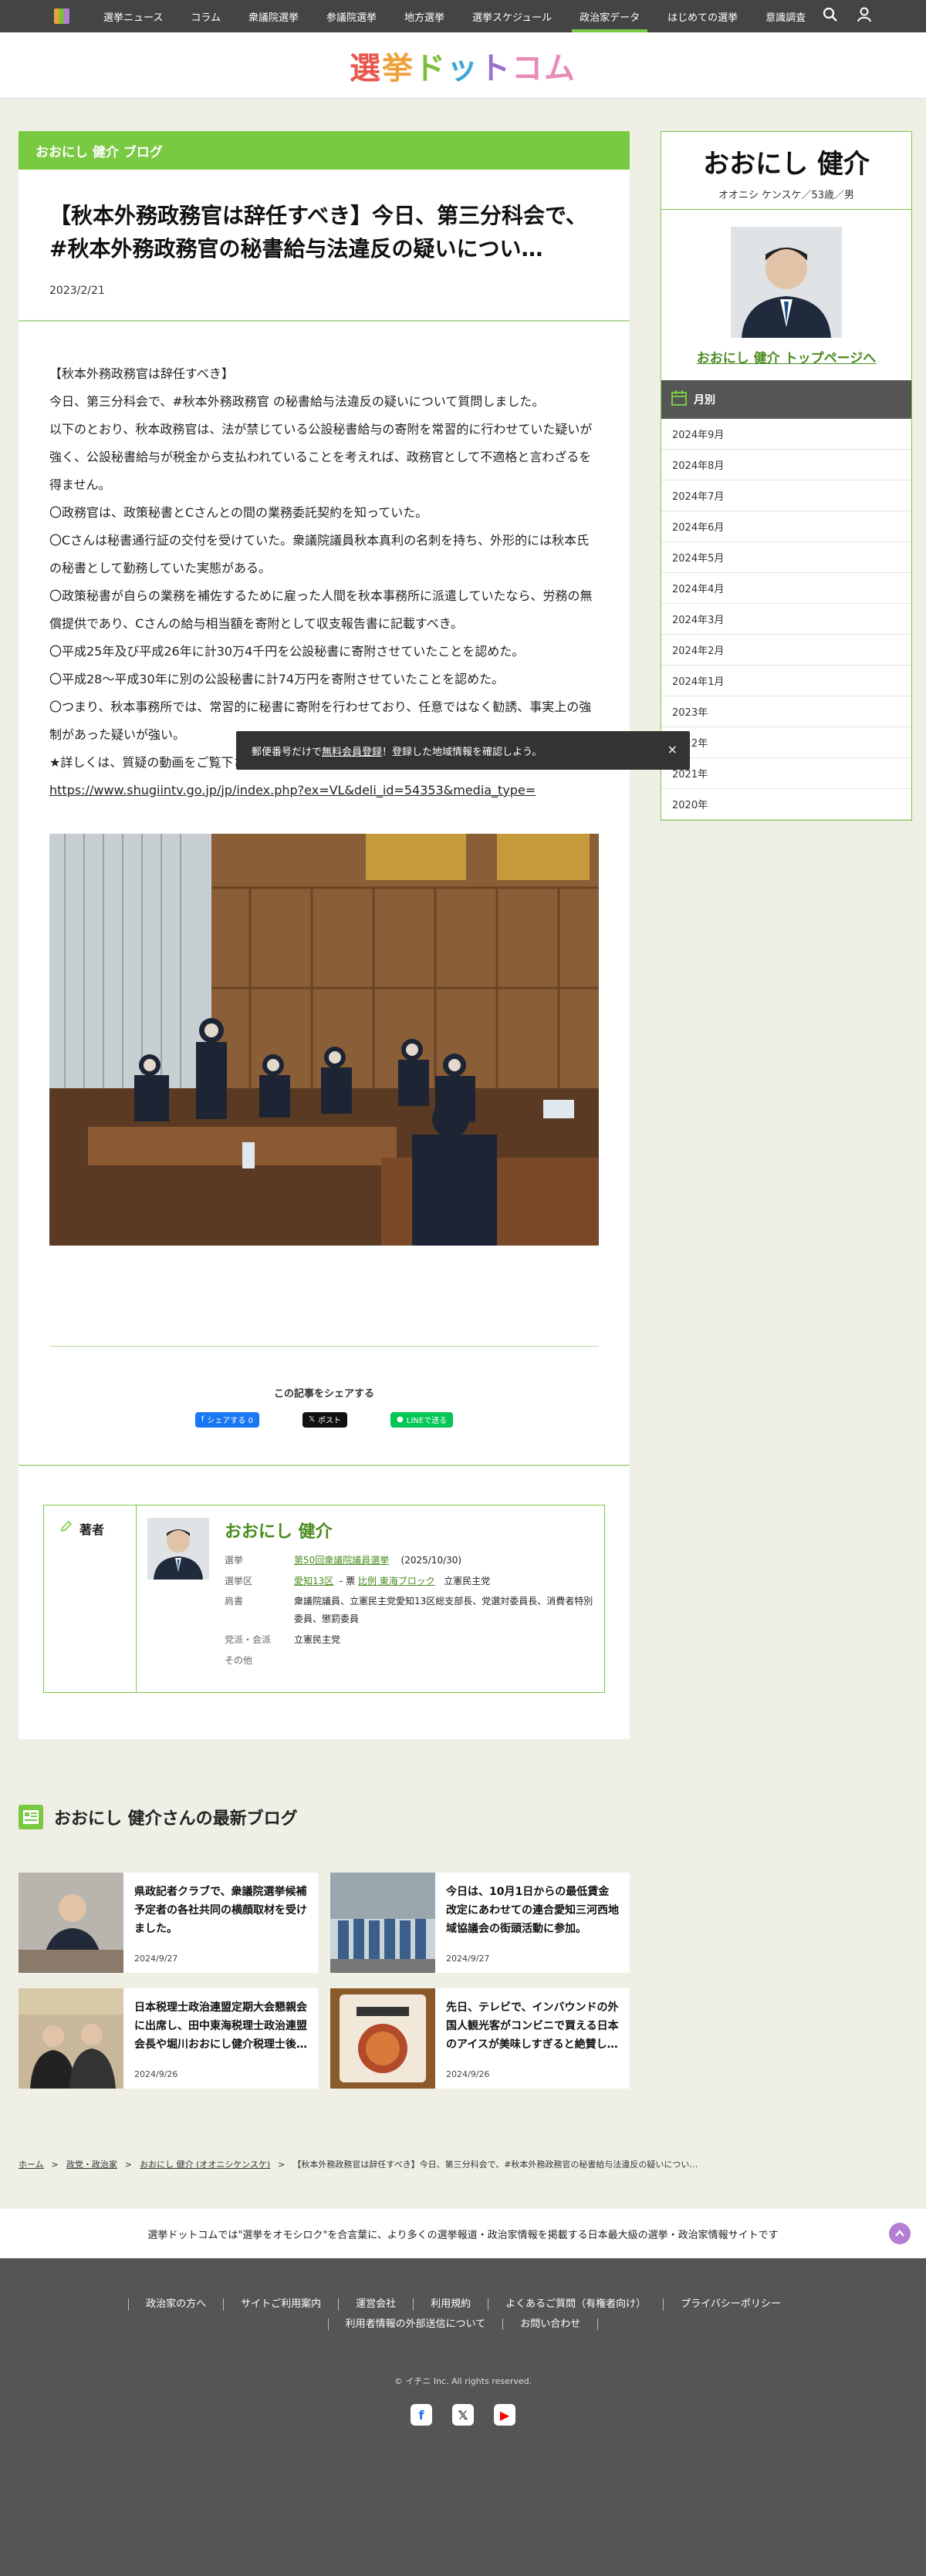 The height and width of the screenshot is (2576, 926). Describe the element at coordinates (512, 16) in the screenshot. I see `nav-item-schedule: 選挙スケジュール` at that location.